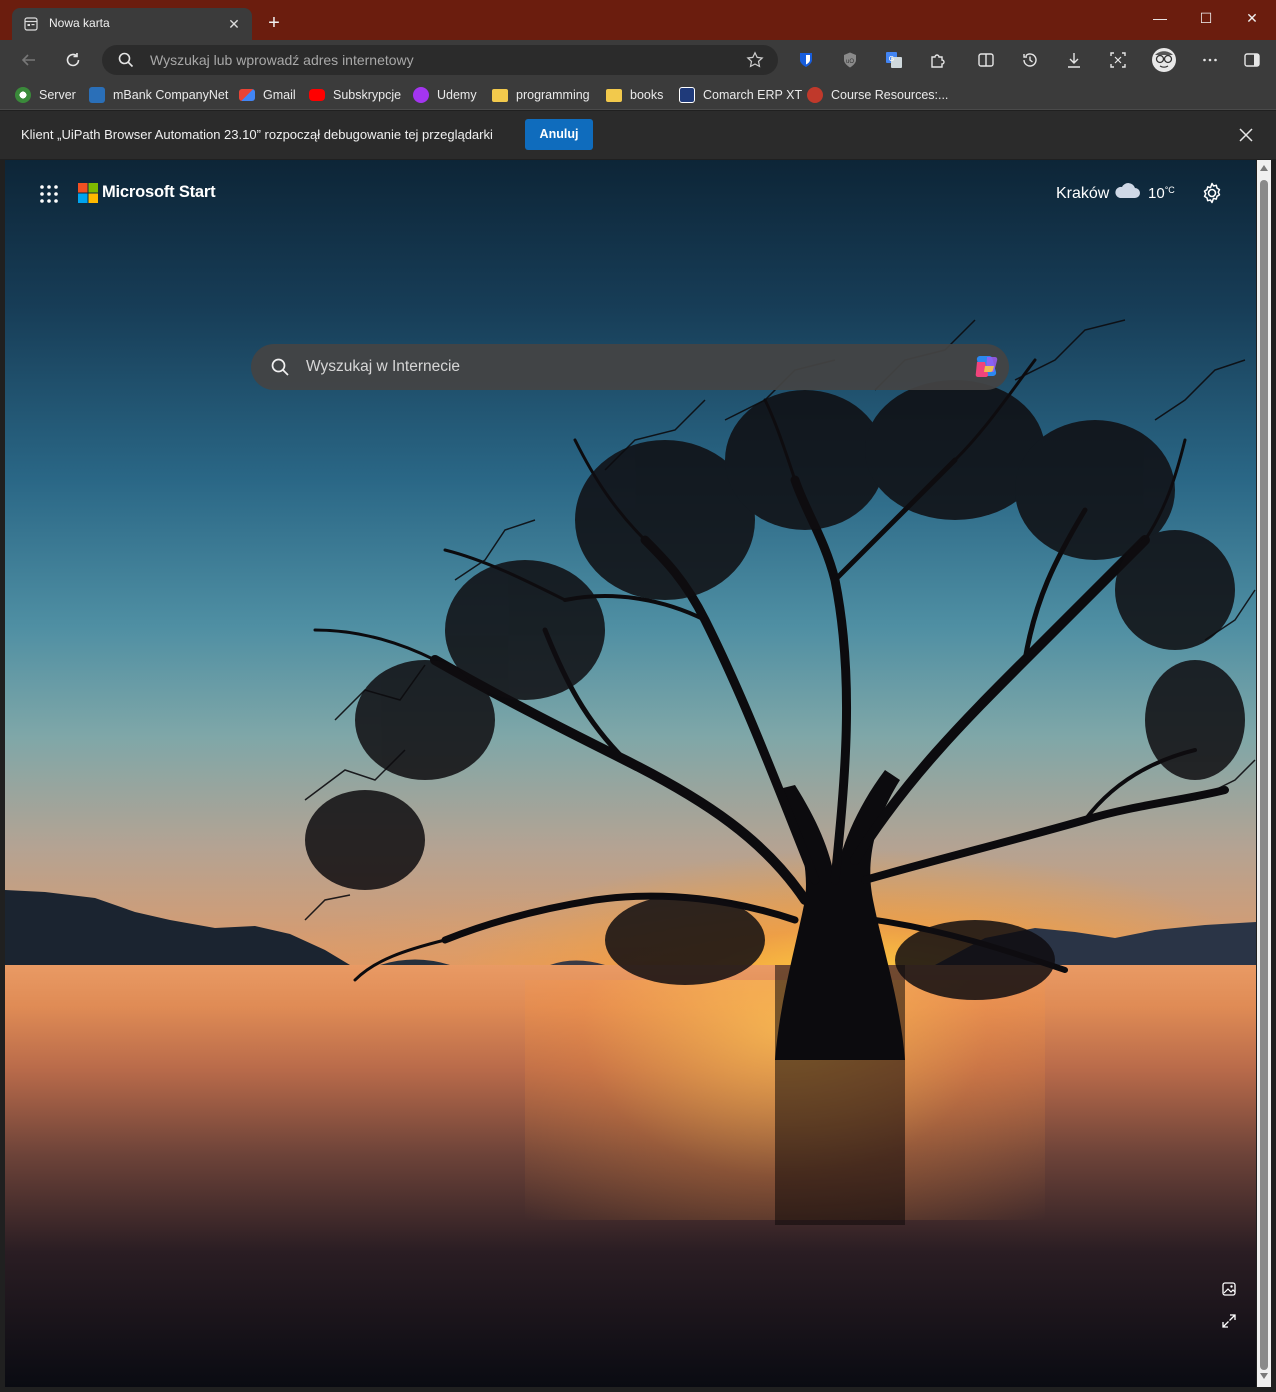 This screenshot has width=1276, height=1392. I want to click on weather-temperature: 10°C, so click(1161, 193).